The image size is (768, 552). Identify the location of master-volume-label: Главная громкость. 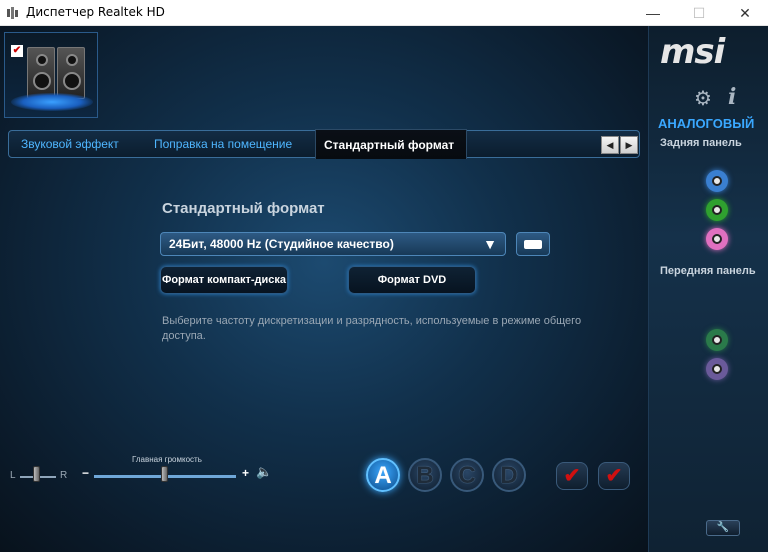
(167, 459).